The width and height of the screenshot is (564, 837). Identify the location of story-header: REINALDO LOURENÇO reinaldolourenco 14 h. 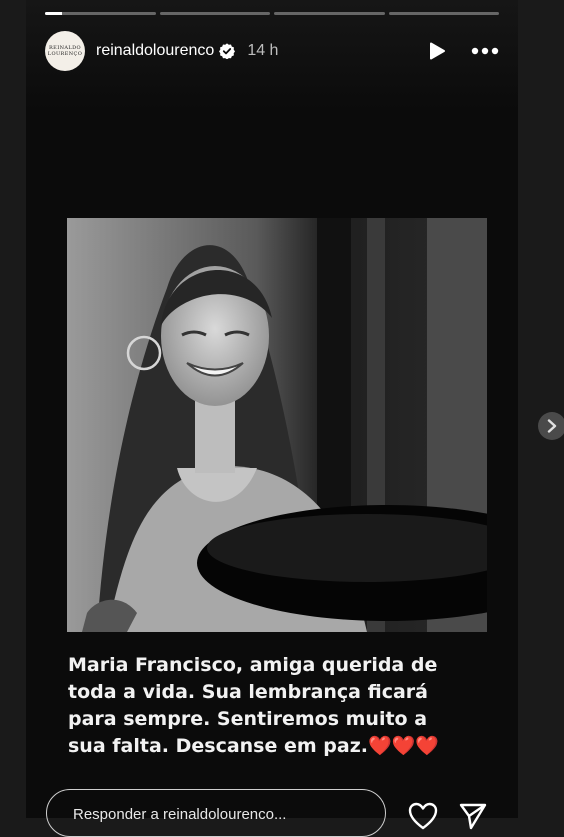
(272, 51).